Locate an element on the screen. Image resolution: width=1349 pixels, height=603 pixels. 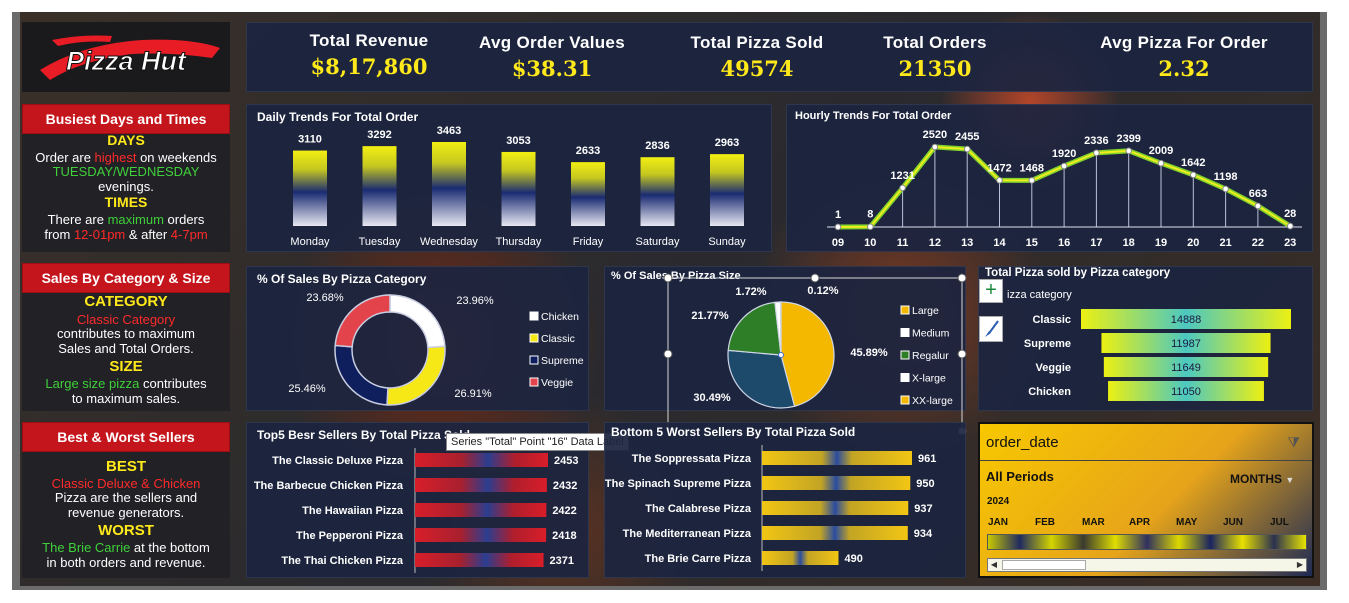
kpi-value: $8,17,860 is located at coordinates (369, 66).